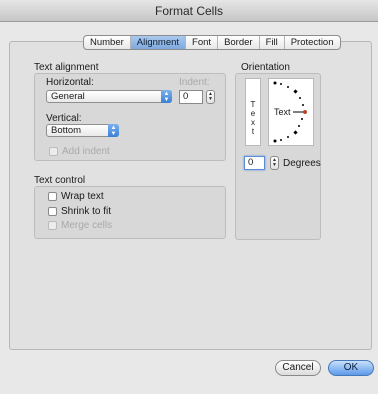  Describe the element at coordinates (86, 151) in the screenshot. I see `add-indent-label: Add indent` at that location.